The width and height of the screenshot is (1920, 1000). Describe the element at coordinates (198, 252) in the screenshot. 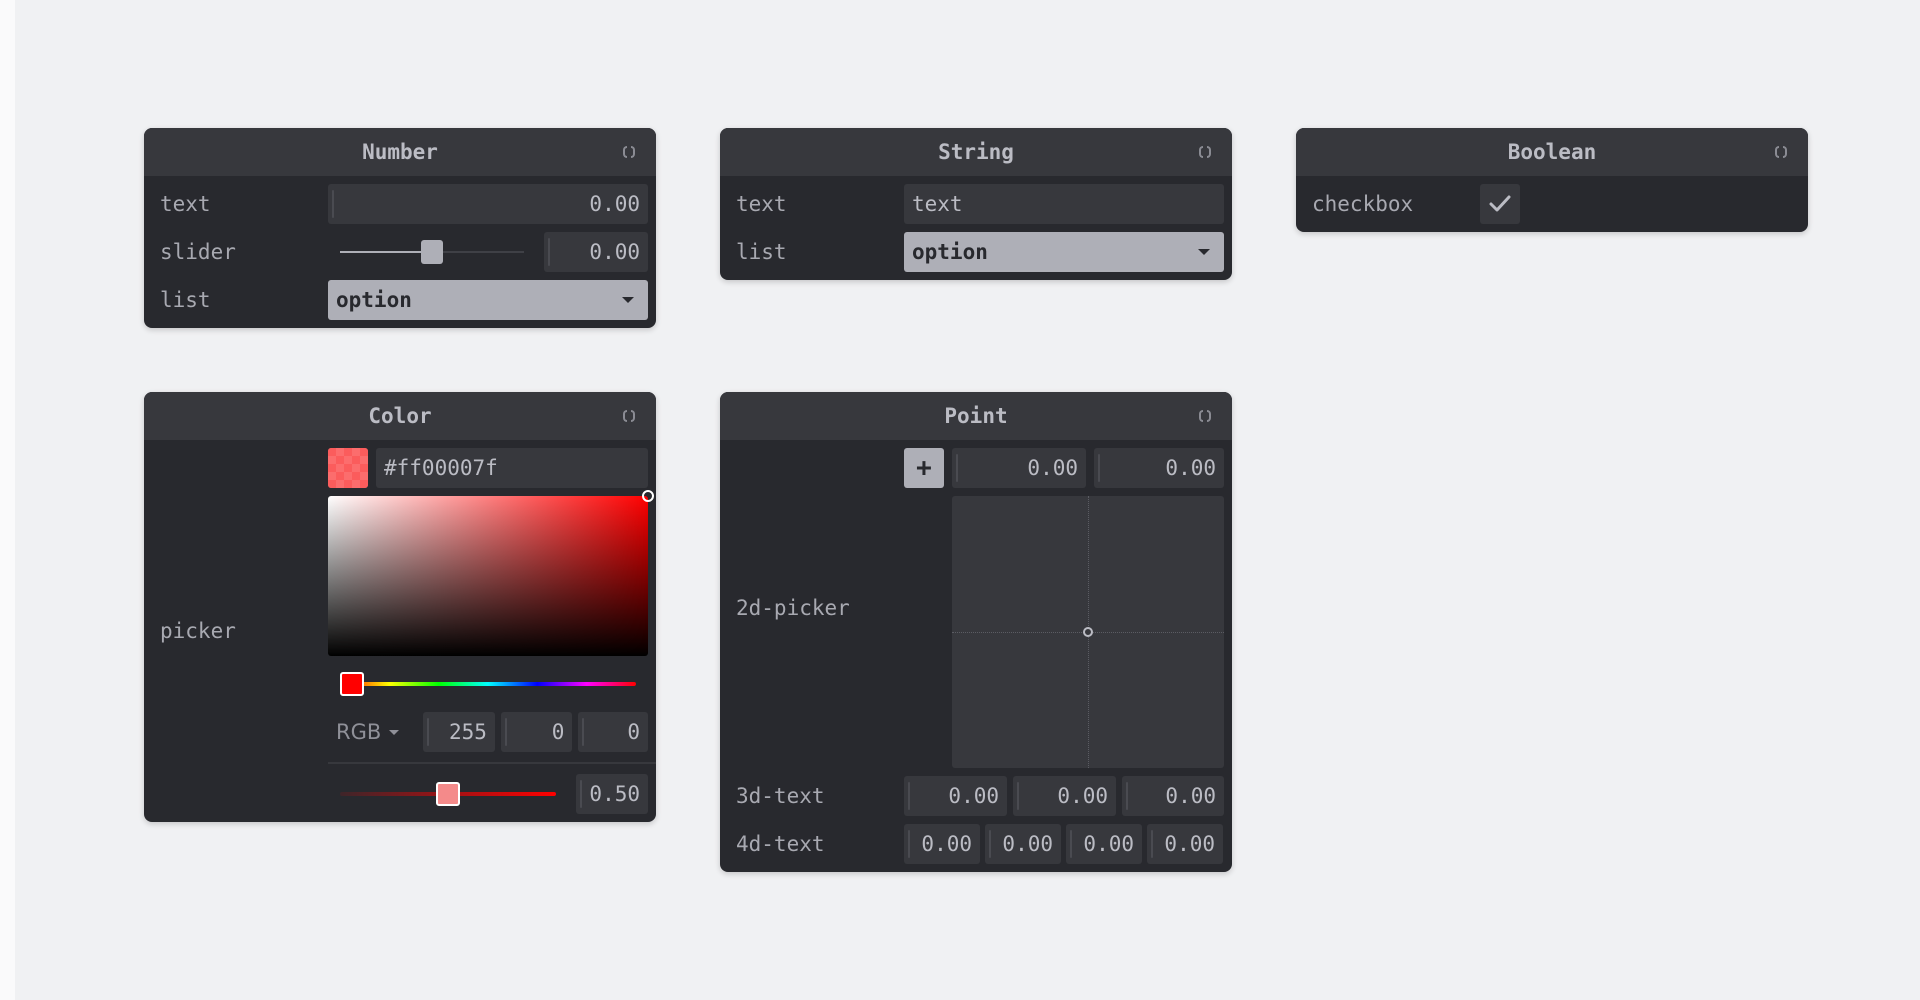

I see `row-label: slider` at that location.